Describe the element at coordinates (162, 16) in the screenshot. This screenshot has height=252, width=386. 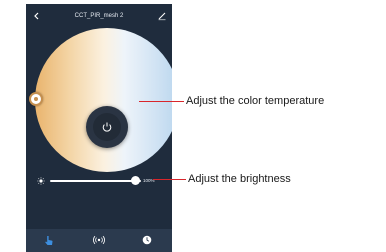
I see `pencil-icon` at that location.